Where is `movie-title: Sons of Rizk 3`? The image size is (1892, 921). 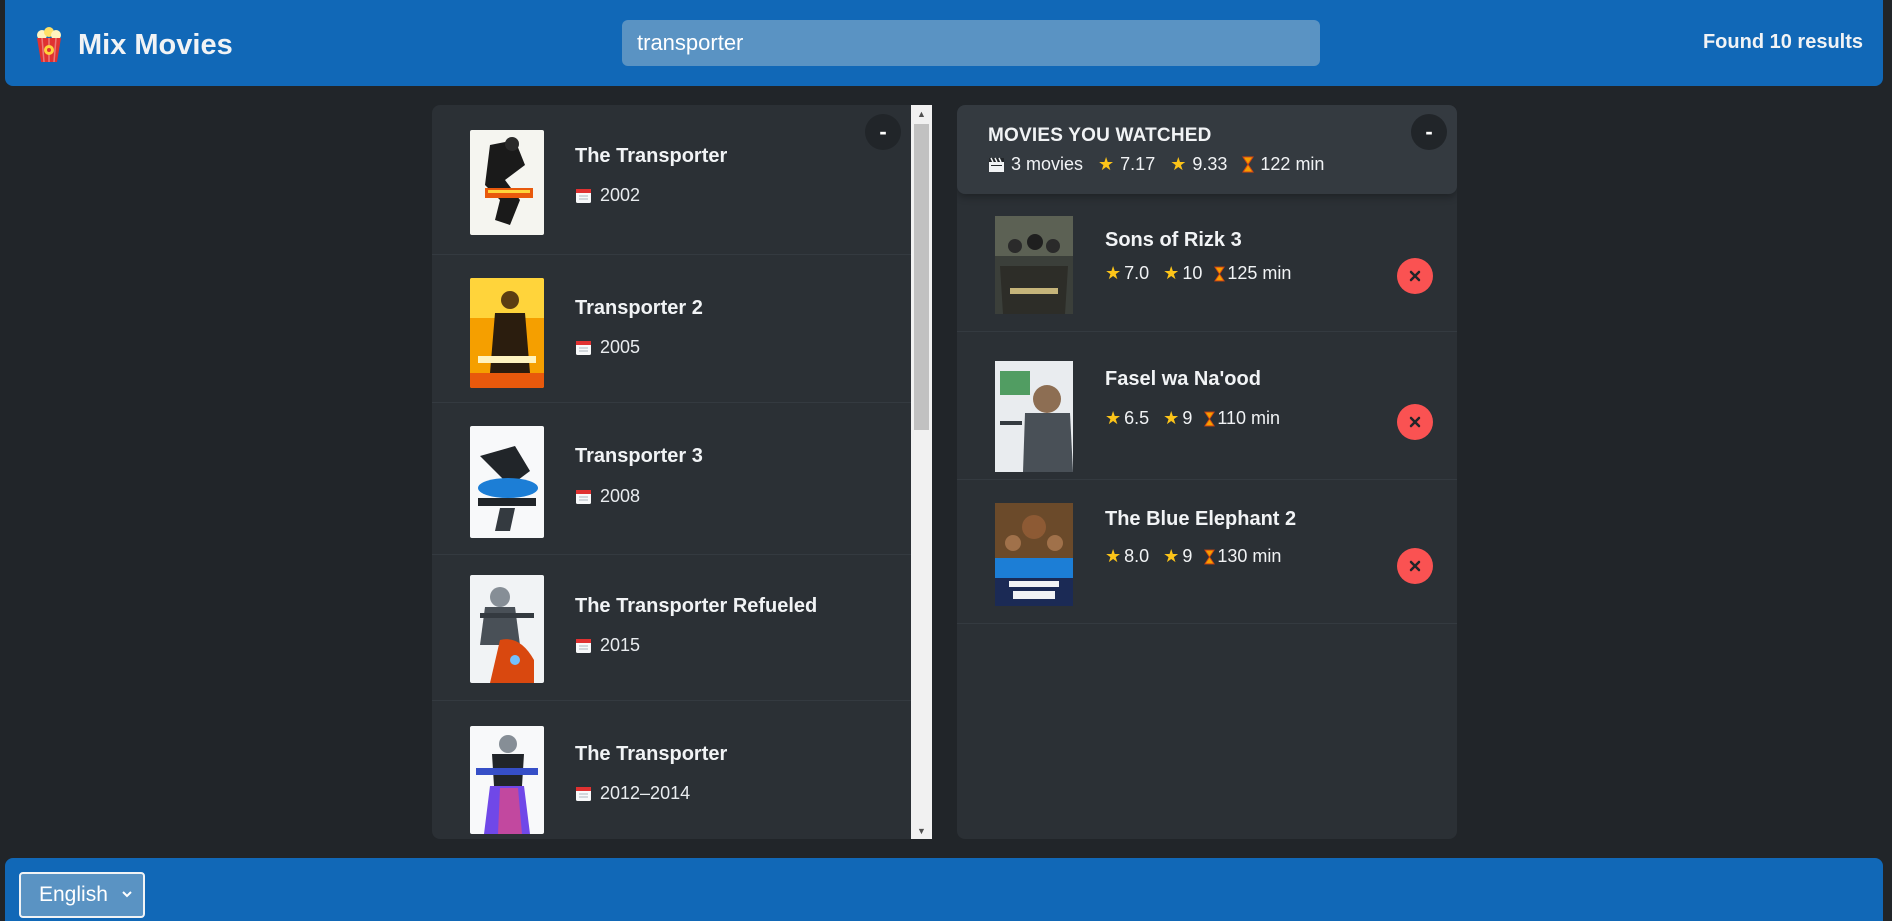
movie-title: Sons of Rizk 3 is located at coordinates (1173, 240).